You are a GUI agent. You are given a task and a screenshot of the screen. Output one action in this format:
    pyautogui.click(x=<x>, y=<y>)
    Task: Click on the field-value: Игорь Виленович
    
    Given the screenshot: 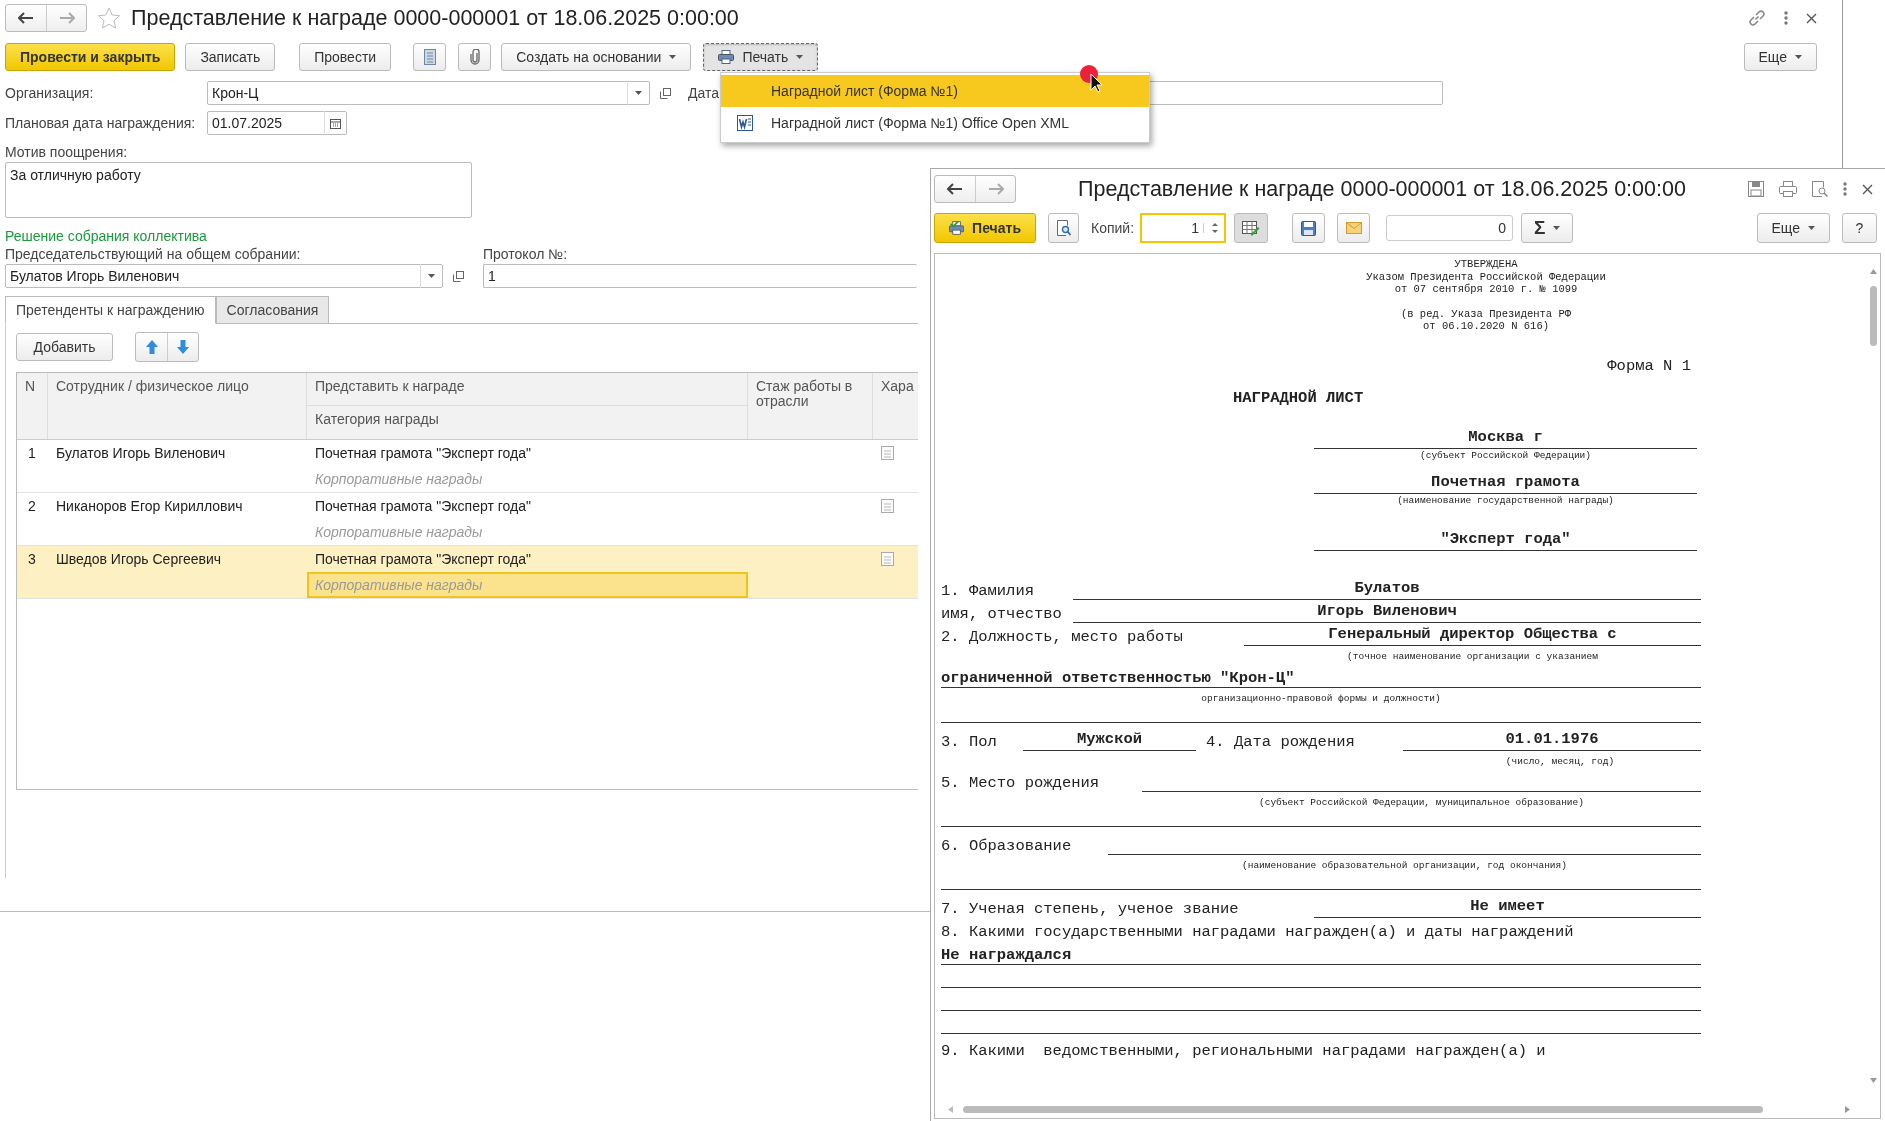 What is the action you would take?
    pyautogui.click(x=1387, y=611)
    